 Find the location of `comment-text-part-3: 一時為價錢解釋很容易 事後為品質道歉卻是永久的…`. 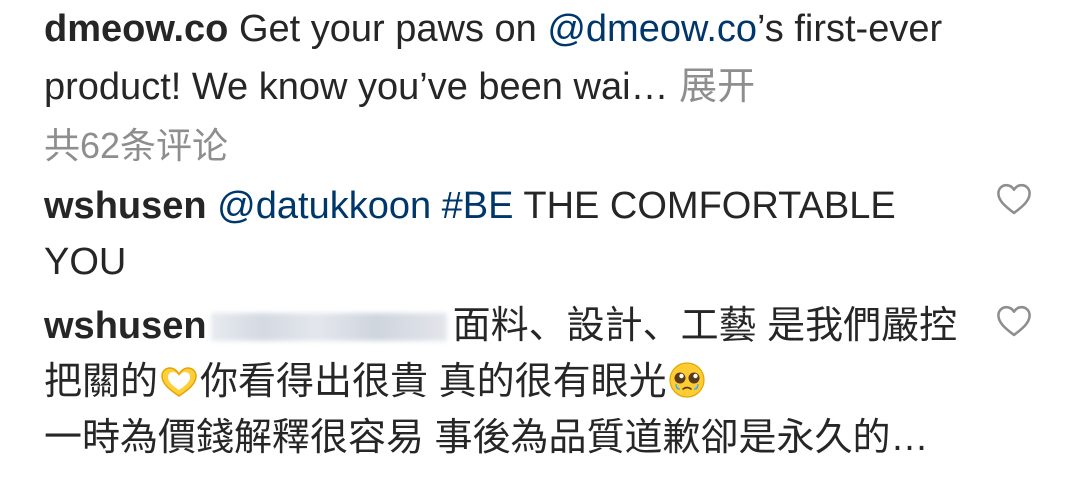

comment-text-part-3: 一時為價錢解釋很容易 事後為品質道歉卻是永久的… is located at coordinates (486, 438).